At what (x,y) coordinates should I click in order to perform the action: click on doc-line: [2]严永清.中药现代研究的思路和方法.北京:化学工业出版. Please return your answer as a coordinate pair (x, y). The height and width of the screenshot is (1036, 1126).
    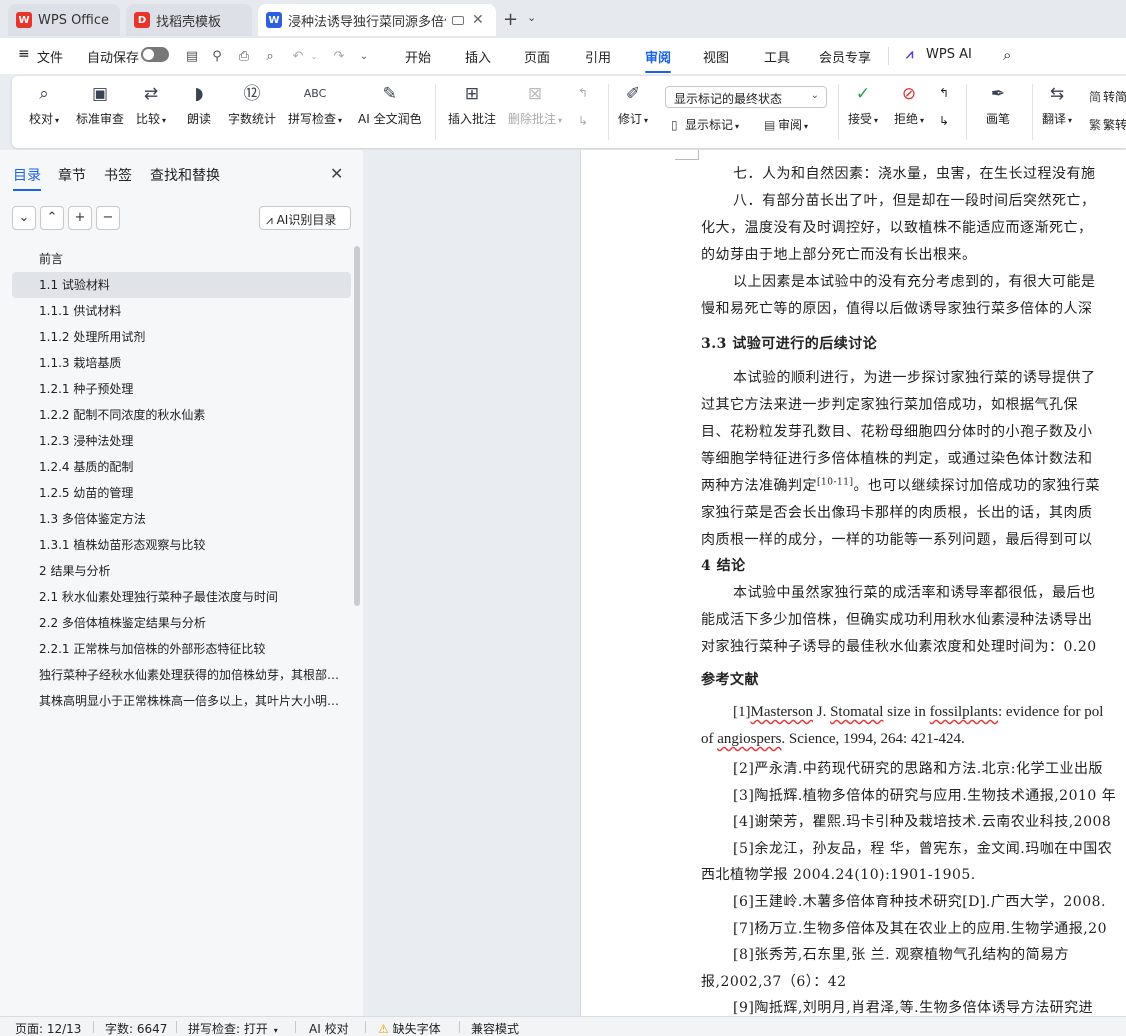
    Looking at the image, I should click on (918, 769).